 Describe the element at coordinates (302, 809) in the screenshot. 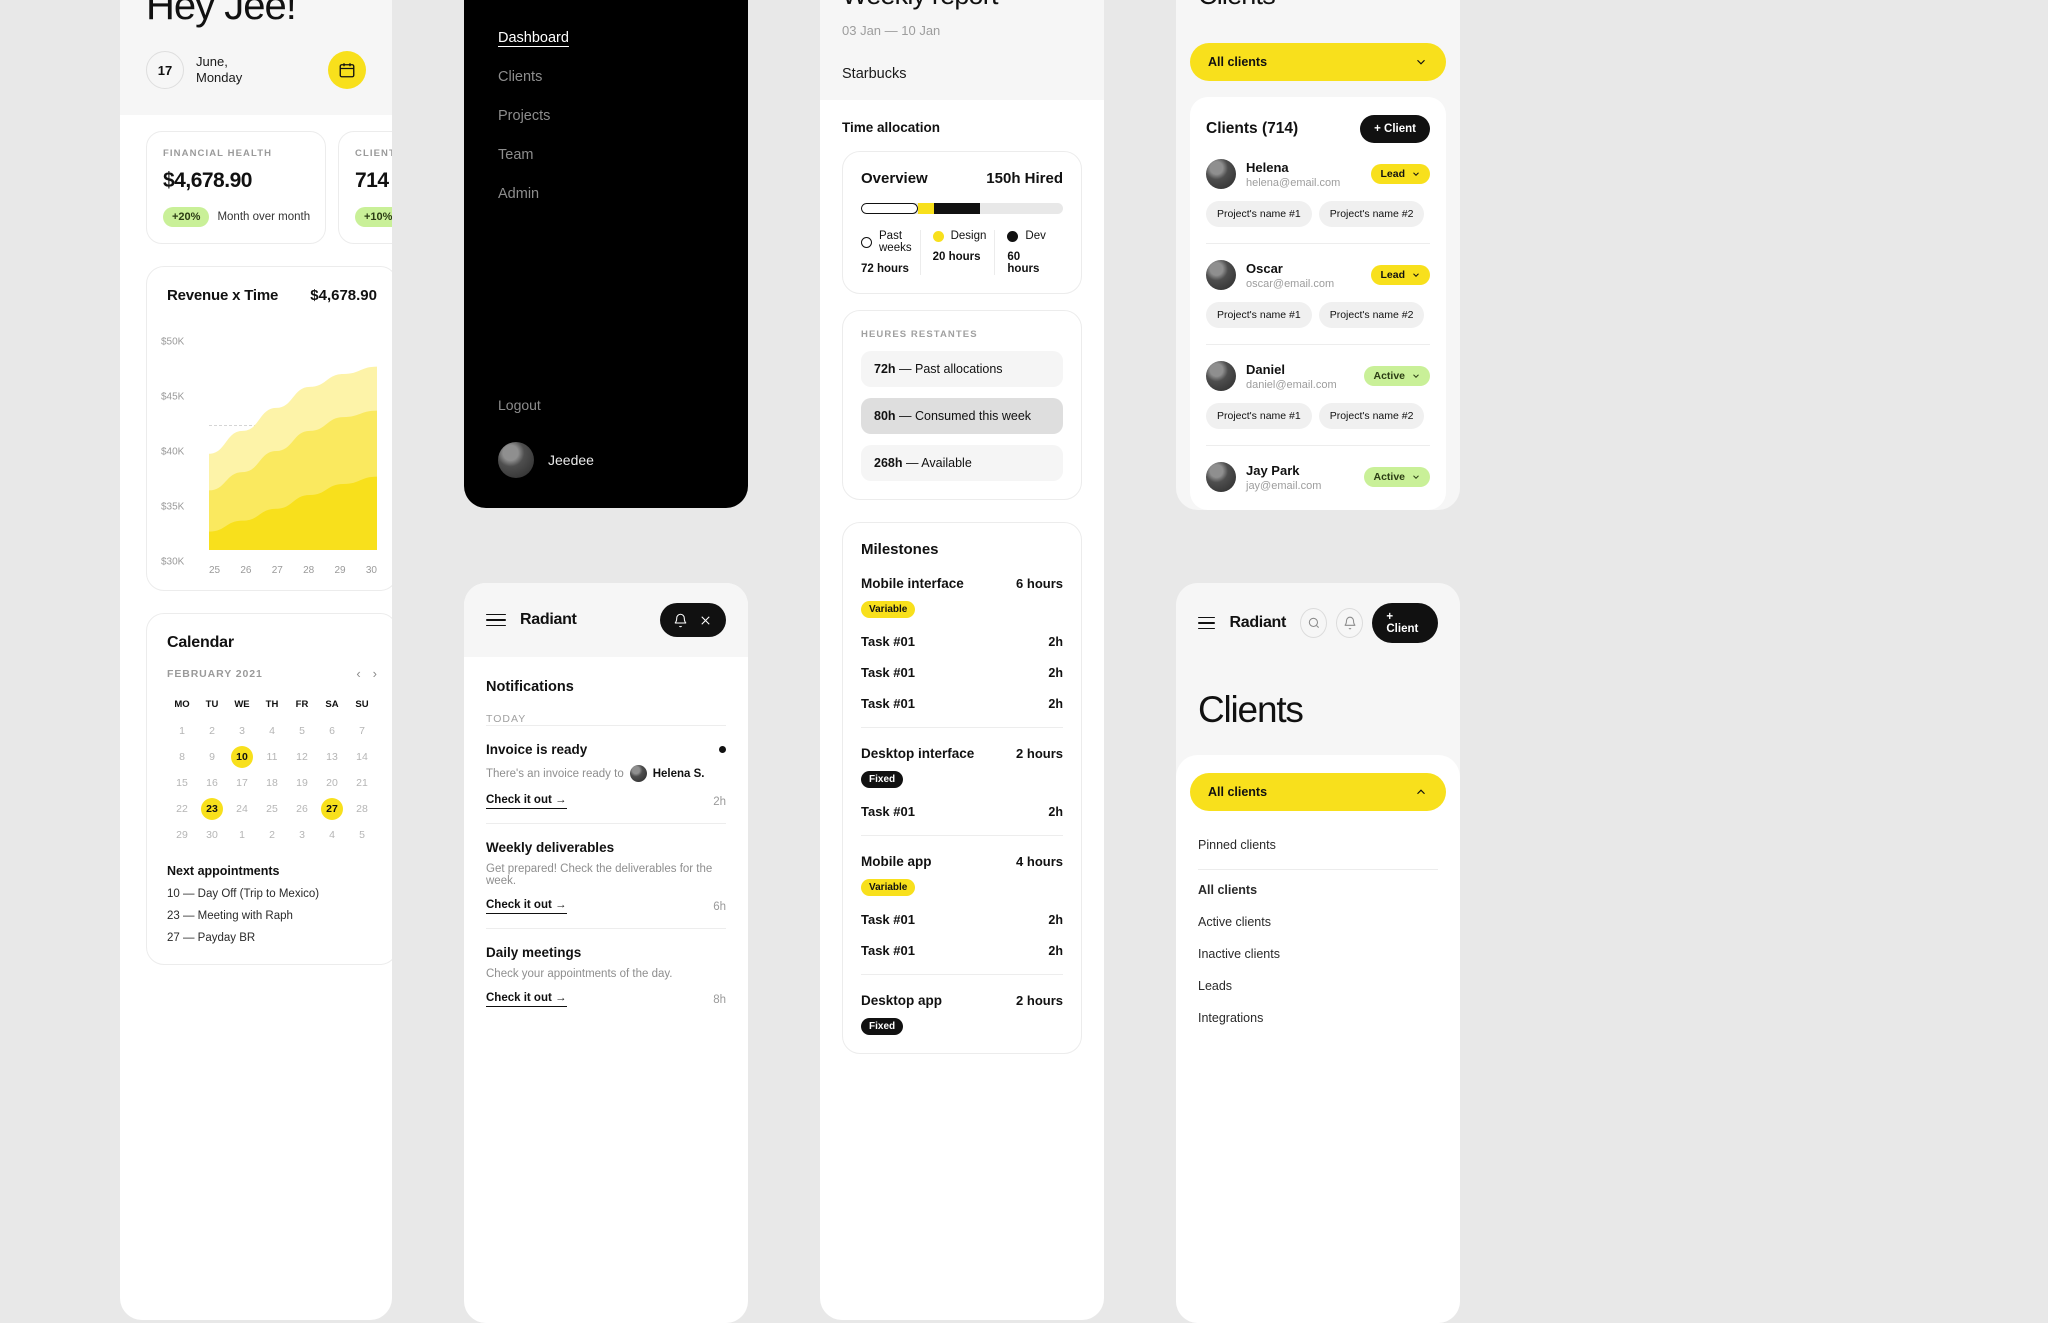

I see `calendar-day: 26` at that location.